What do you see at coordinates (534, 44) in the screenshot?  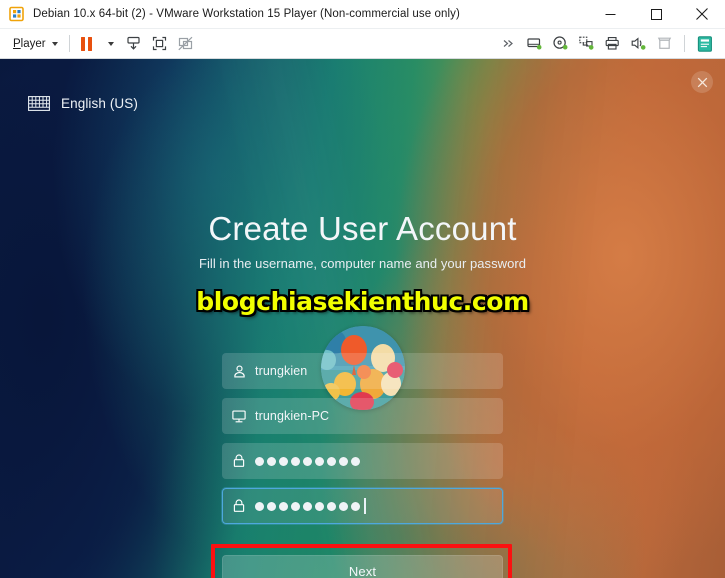 I see `hard-disk-icon` at bounding box center [534, 44].